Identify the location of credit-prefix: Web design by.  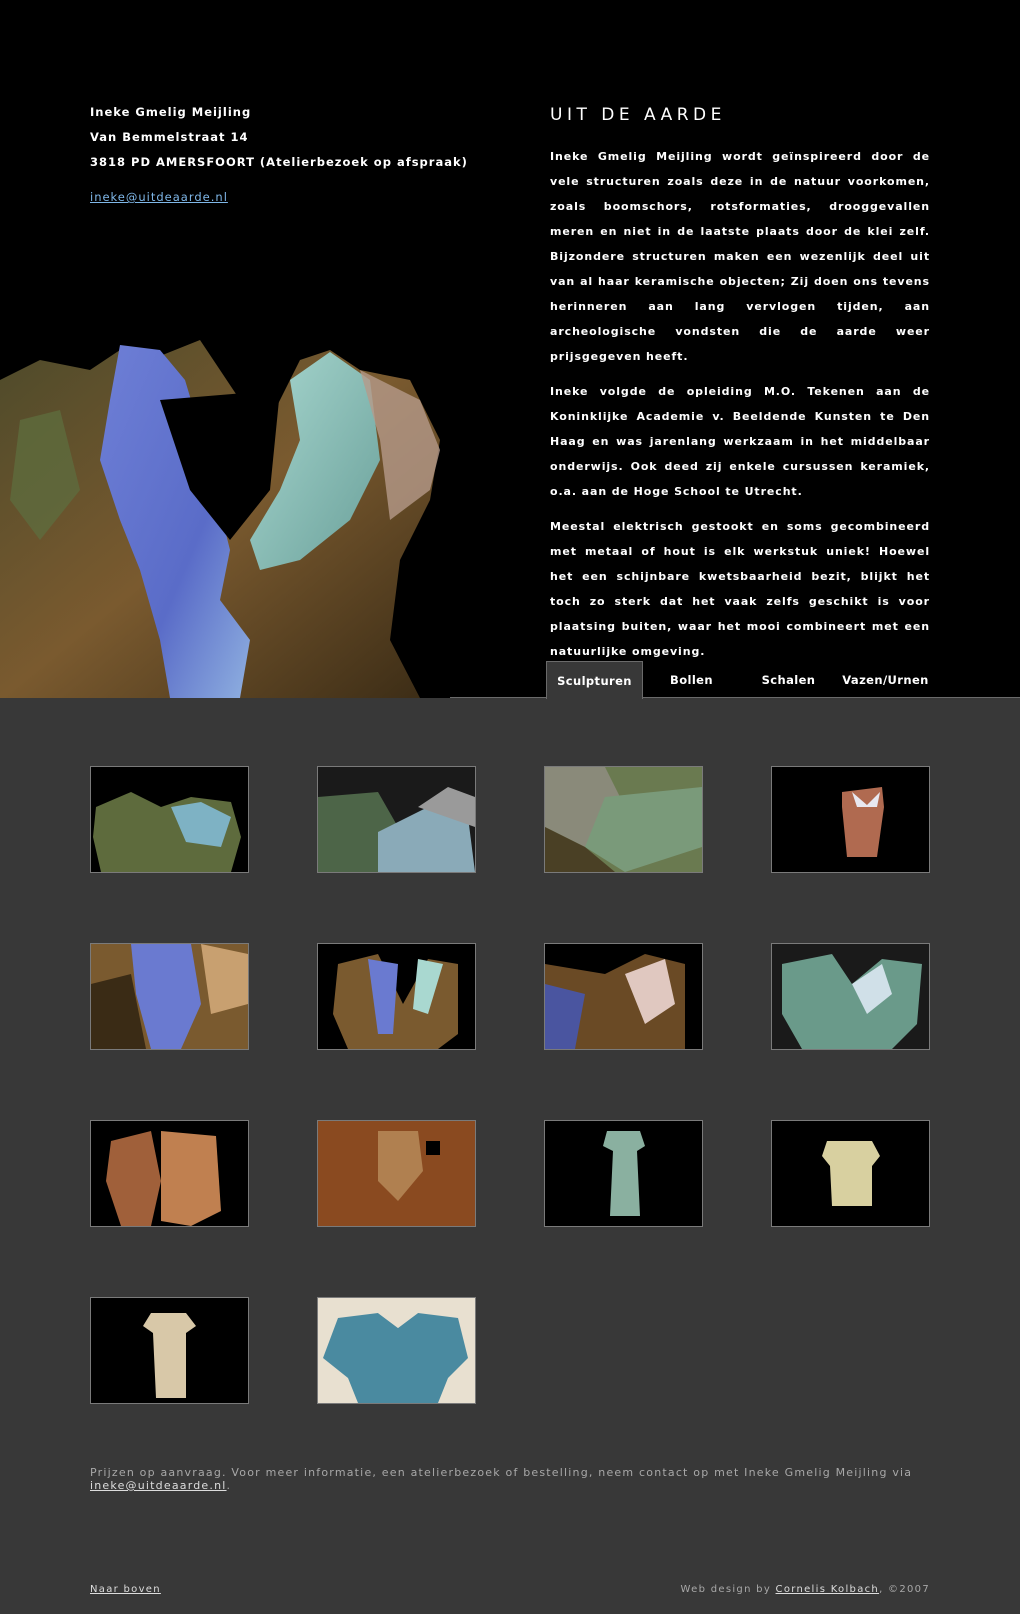
(728, 1589).